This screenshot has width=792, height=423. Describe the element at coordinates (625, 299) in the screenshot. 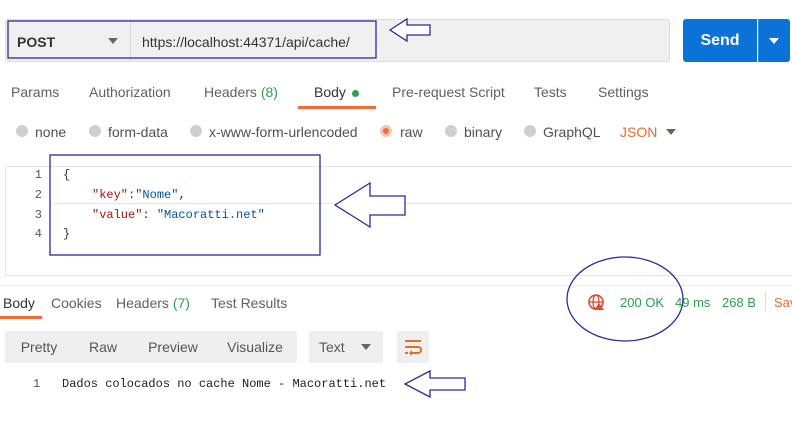

I see `highlight-ellipse` at that location.